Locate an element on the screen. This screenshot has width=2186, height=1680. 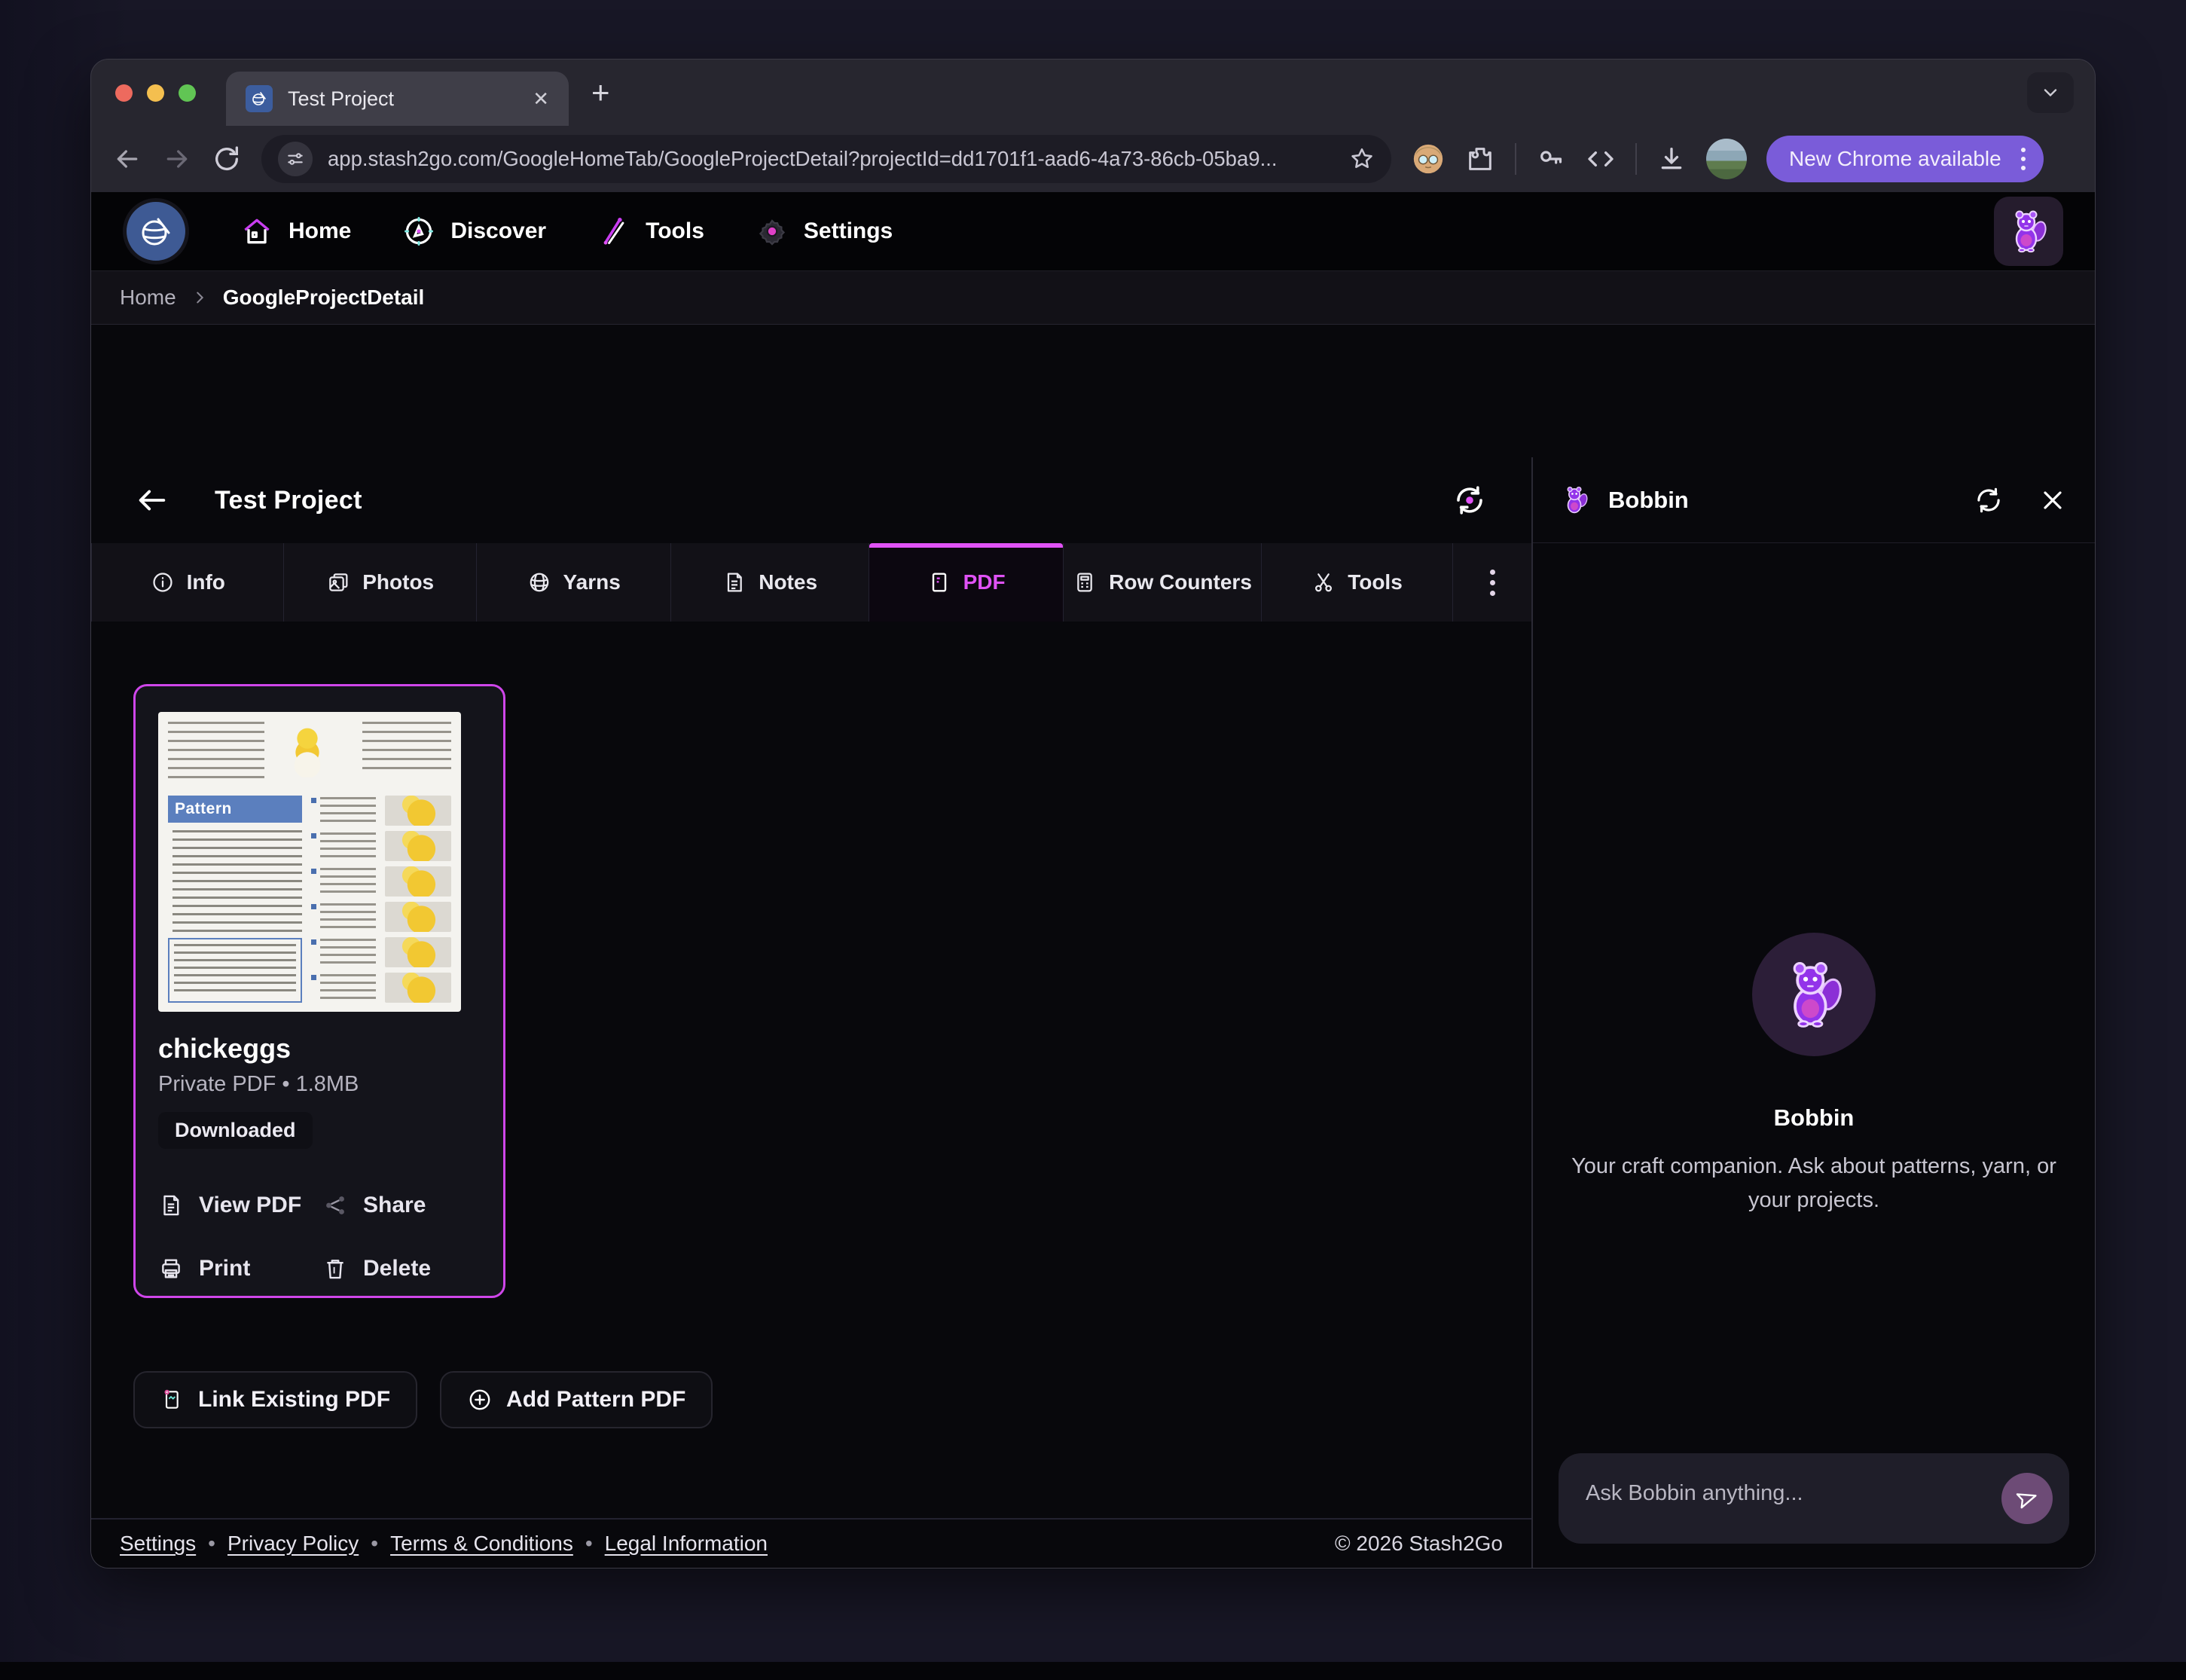
user-avatar-icon is located at coordinates (1428, 159).